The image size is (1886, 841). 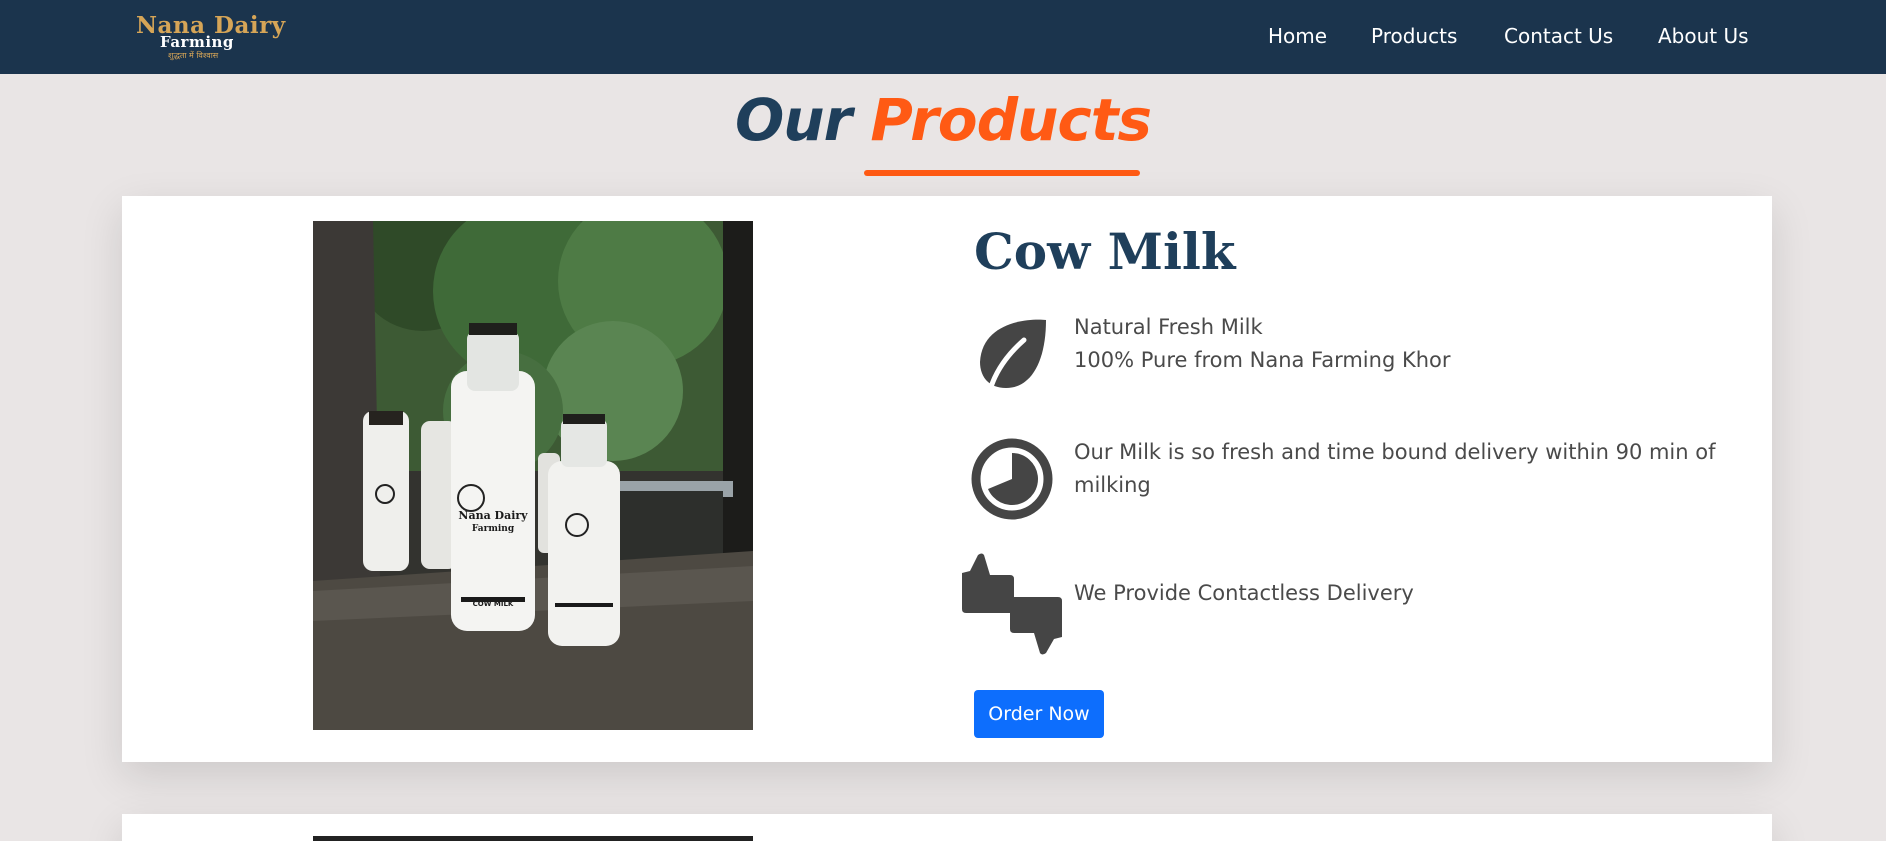 I want to click on feature-contactless: We Provide Contactless Delivery, so click(x=1244, y=593).